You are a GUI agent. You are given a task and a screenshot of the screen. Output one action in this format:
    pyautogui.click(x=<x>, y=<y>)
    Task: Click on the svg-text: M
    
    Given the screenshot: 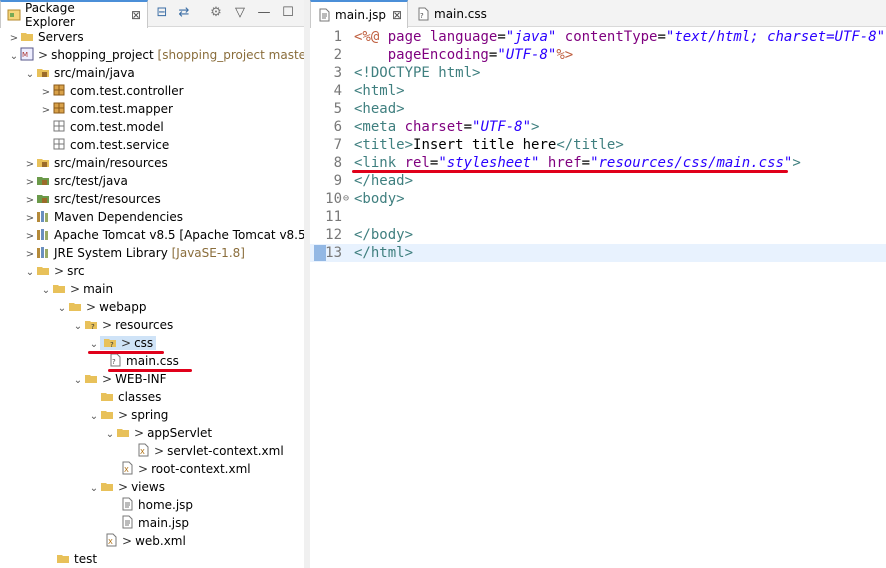 What is the action you would take?
    pyautogui.click(x=25, y=55)
    